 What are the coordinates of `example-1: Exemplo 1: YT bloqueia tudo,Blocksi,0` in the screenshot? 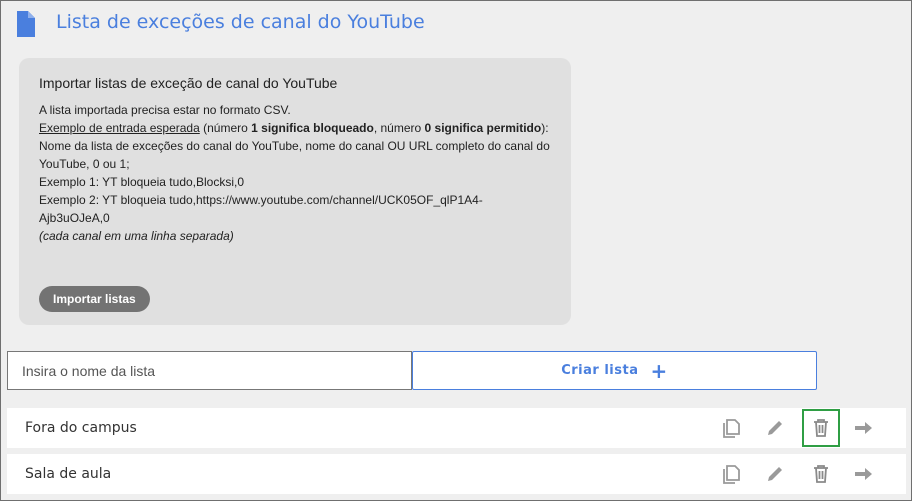 It's located at (142, 182).